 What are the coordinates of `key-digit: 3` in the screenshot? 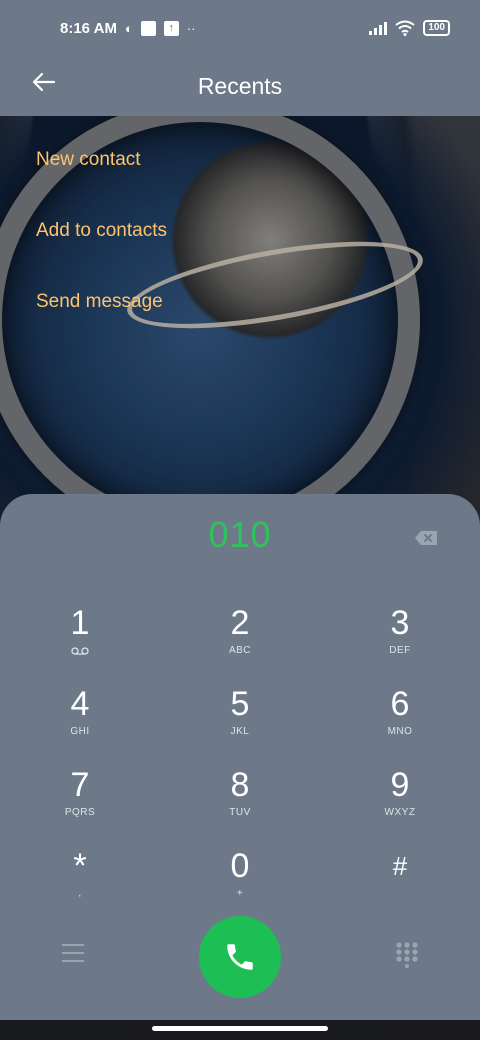 It's located at (400, 623).